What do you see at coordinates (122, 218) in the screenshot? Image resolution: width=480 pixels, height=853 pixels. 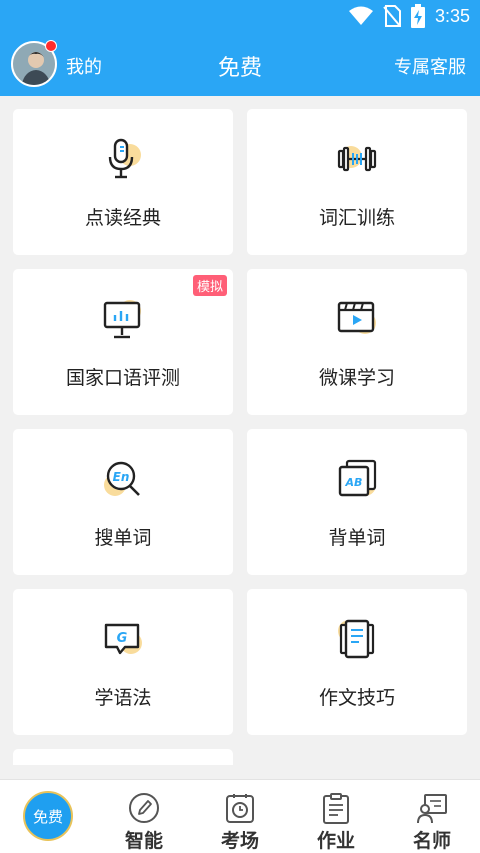 I see `card-label: 点读经典` at bounding box center [122, 218].